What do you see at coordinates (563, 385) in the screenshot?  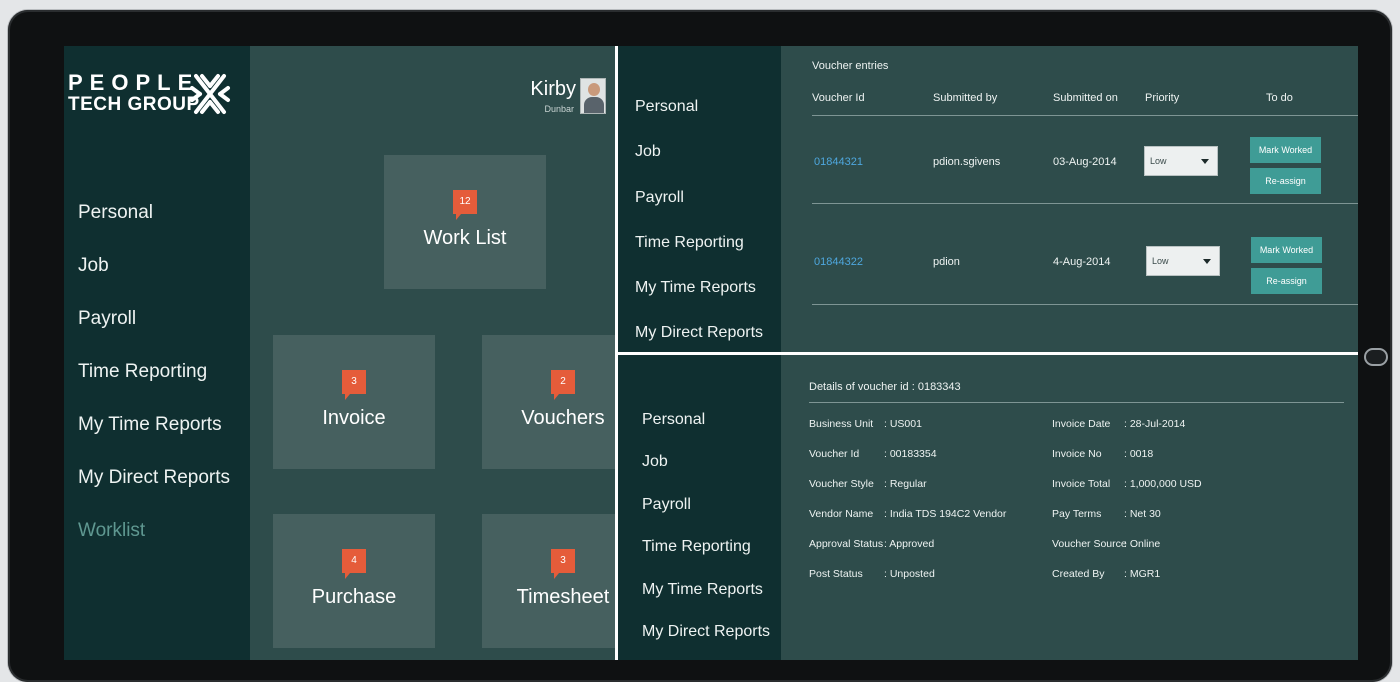 I see `vouchers-count-badge: 2` at bounding box center [563, 385].